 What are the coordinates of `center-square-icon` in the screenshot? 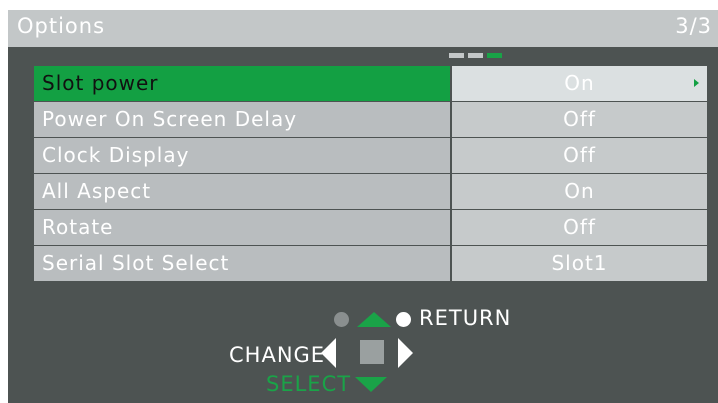 It's located at (372, 352).